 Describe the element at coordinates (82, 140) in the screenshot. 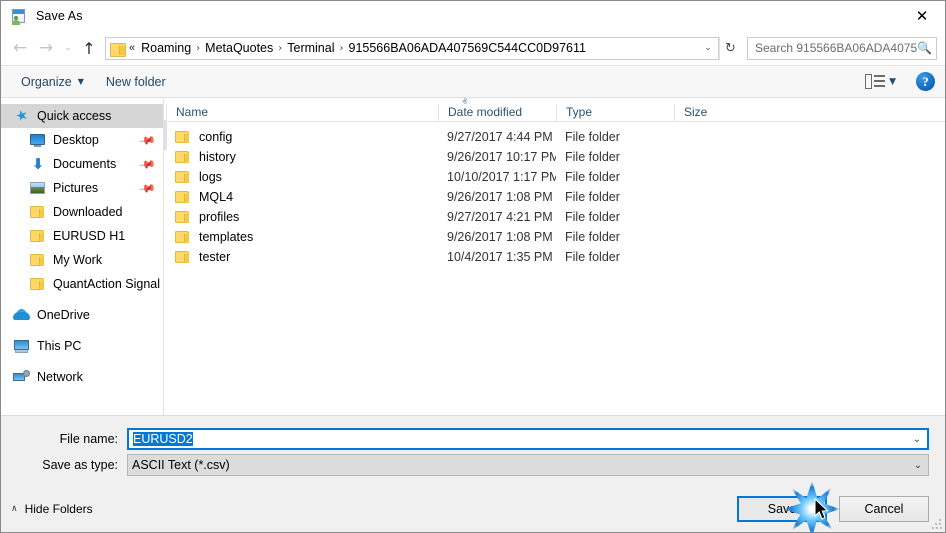

I see `sidebar-item-desktop: Desktop 📌` at that location.